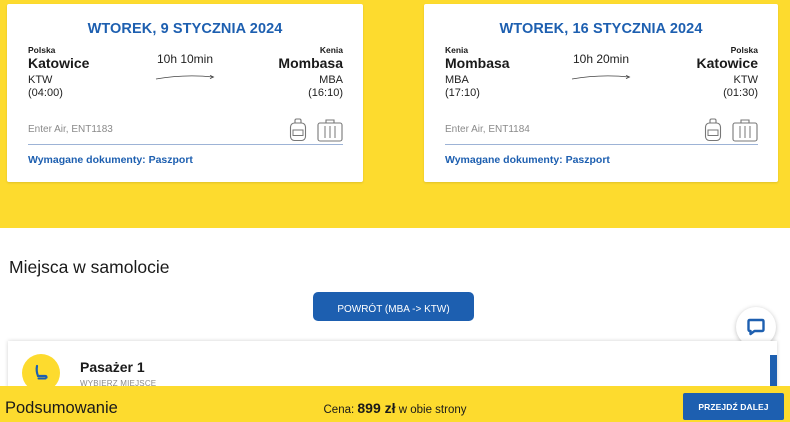 This screenshot has width=790, height=422. What do you see at coordinates (432, 410) in the screenshot?
I see `price-suffix: w obie strony` at bounding box center [432, 410].